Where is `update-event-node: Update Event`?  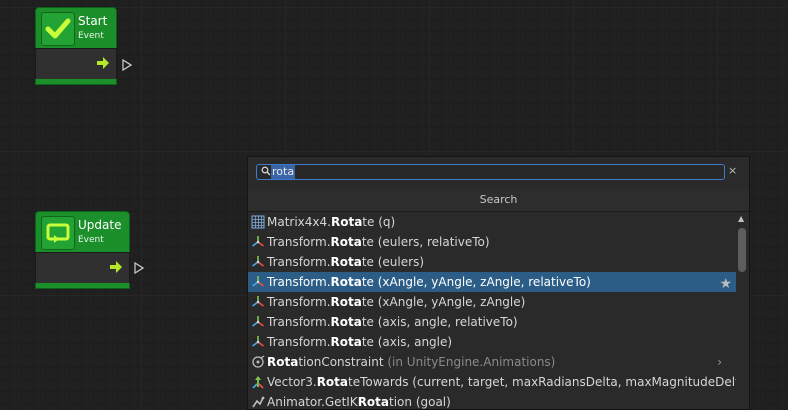
update-event-node: Update Event is located at coordinates (89, 251).